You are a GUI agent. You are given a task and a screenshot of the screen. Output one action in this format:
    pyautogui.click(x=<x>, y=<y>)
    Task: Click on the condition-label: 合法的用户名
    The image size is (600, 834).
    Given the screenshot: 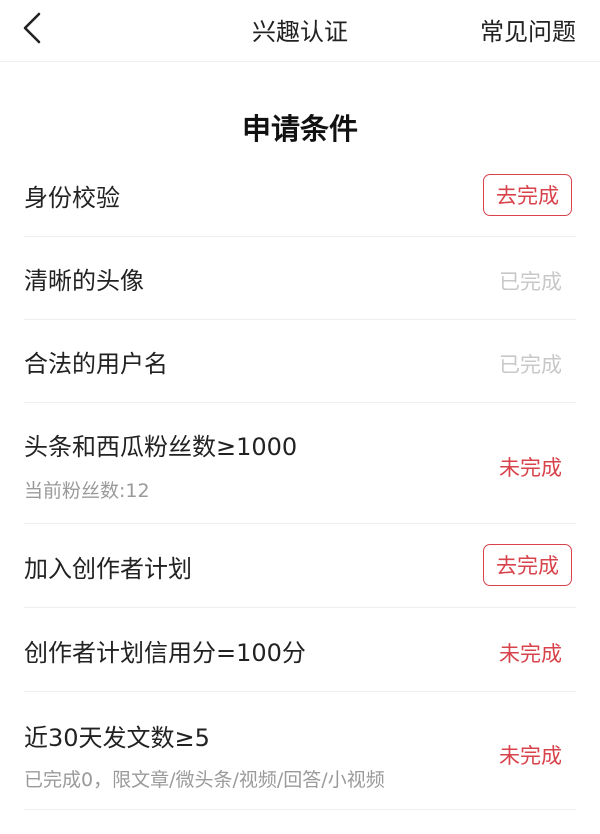 What is the action you would take?
    pyautogui.click(x=96, y=364)
    